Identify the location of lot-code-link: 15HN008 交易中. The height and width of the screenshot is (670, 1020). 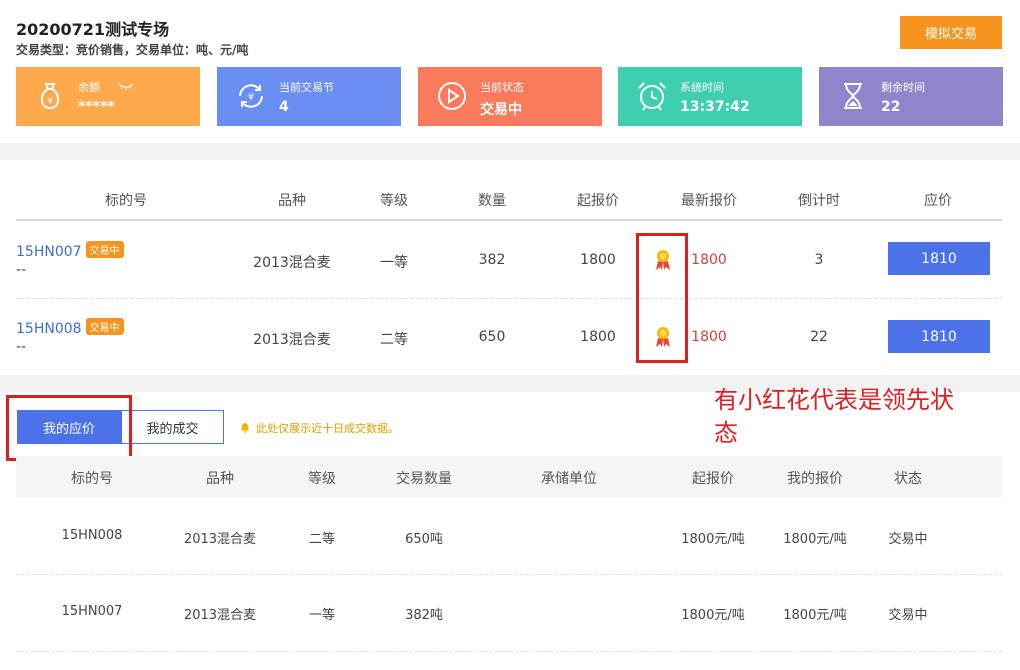
(70, 327).